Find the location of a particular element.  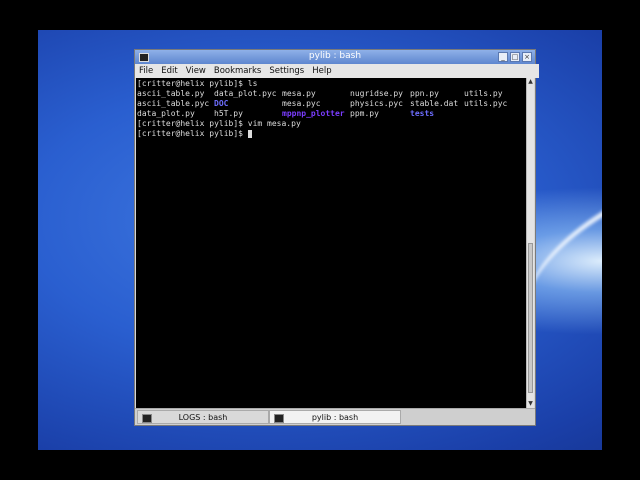

terminal-line-ls: [critter@helix pylib]$ ls is located at coordinates (197, 83).